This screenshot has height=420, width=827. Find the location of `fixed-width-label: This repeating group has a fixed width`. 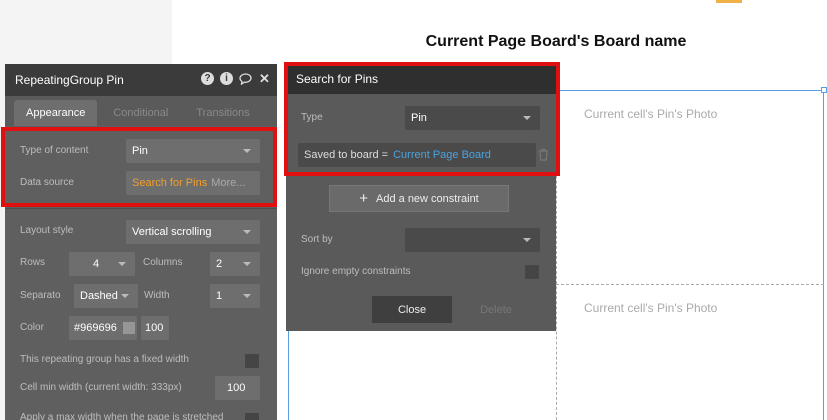

fixed-width-label: This repeating group has a fixed width is located at coordinates (104, 359).